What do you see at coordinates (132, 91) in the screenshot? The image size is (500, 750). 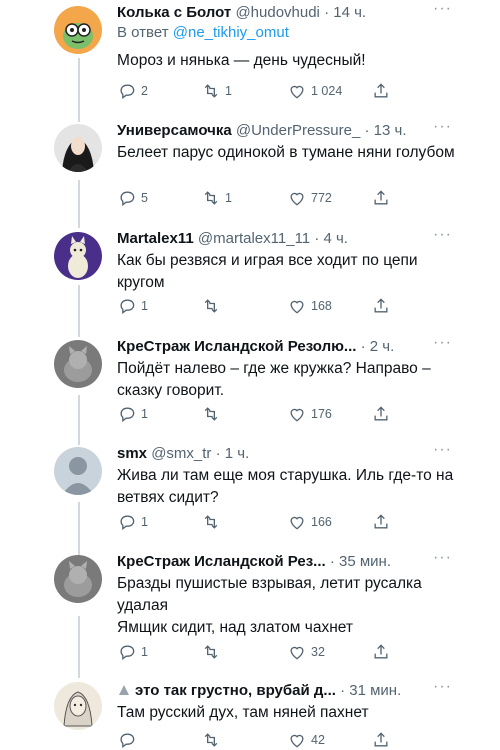 I see `reply-button: 2` at bounding box center [132, 91].